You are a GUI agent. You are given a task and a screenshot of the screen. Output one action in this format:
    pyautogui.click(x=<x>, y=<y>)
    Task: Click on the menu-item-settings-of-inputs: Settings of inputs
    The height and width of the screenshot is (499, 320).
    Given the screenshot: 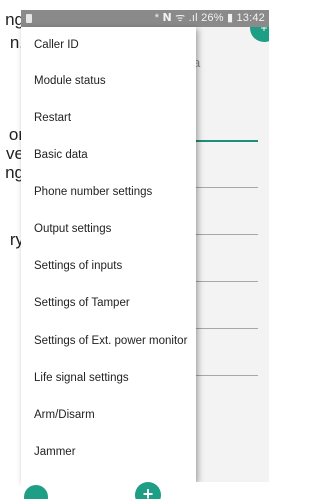 What is the action you would take?
    pyautogui.click(x=78, y=266)
    